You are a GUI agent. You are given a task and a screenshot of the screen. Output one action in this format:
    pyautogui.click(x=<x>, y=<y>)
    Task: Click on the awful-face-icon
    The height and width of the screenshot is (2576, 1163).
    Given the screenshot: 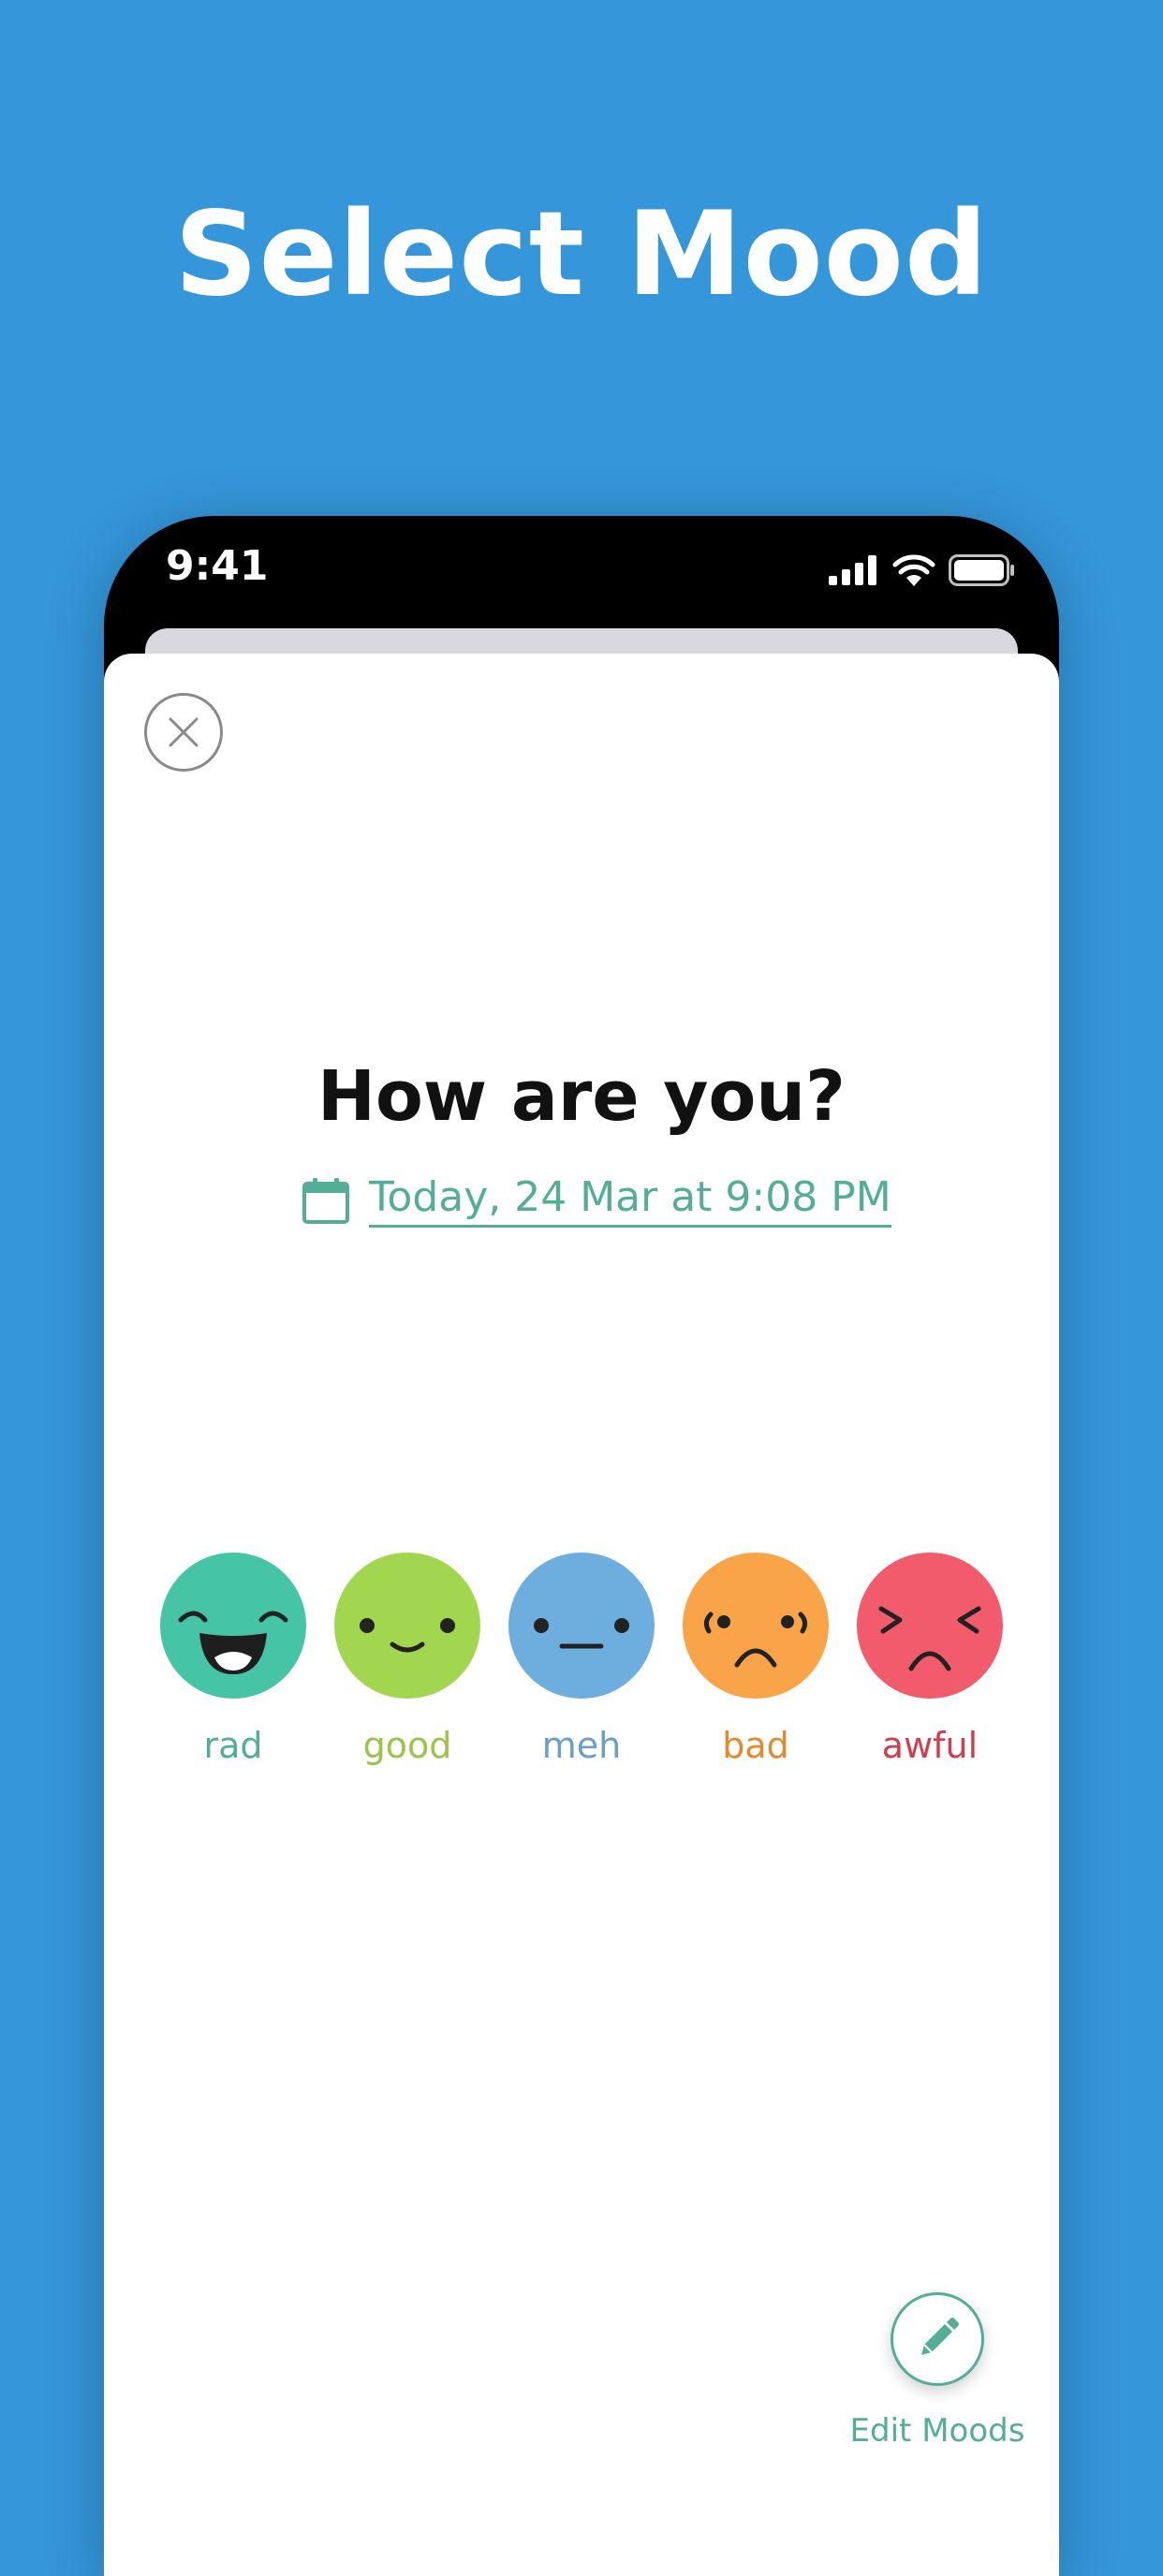 What is the action you would take?
    pyautogui.click(x=930, y=1626)
    